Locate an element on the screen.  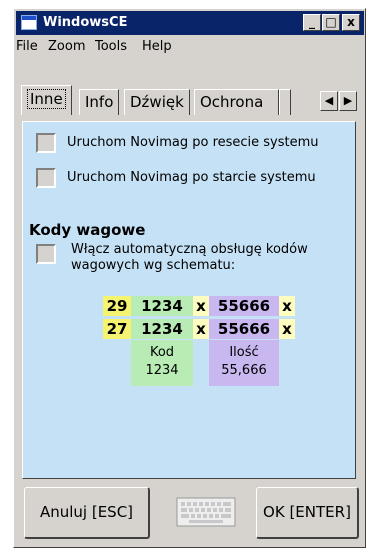
tab-partial is located at coordinates (285, 102).